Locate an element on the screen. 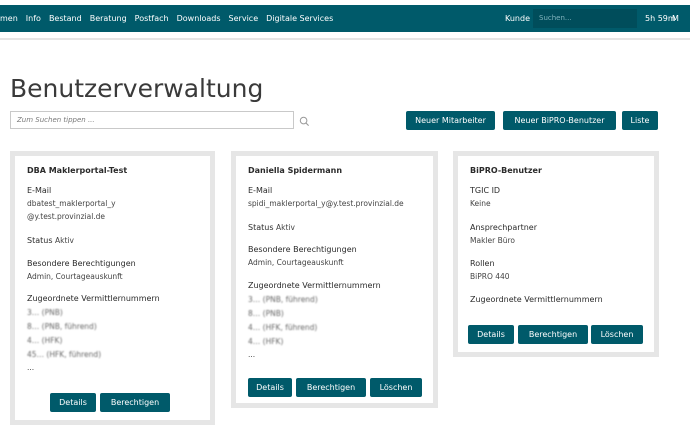 This screenshot has width=690, height=430. tgic-label: TGIC ID is located at coordinates (485, 190).